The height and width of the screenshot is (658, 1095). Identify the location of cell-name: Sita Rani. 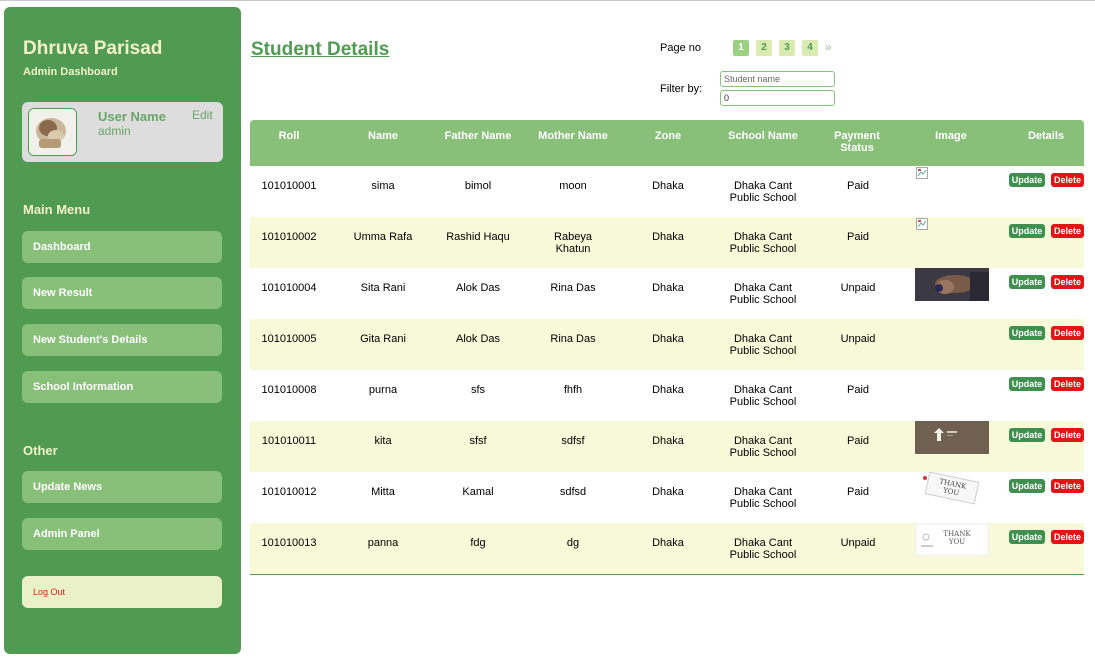
(383, 288).